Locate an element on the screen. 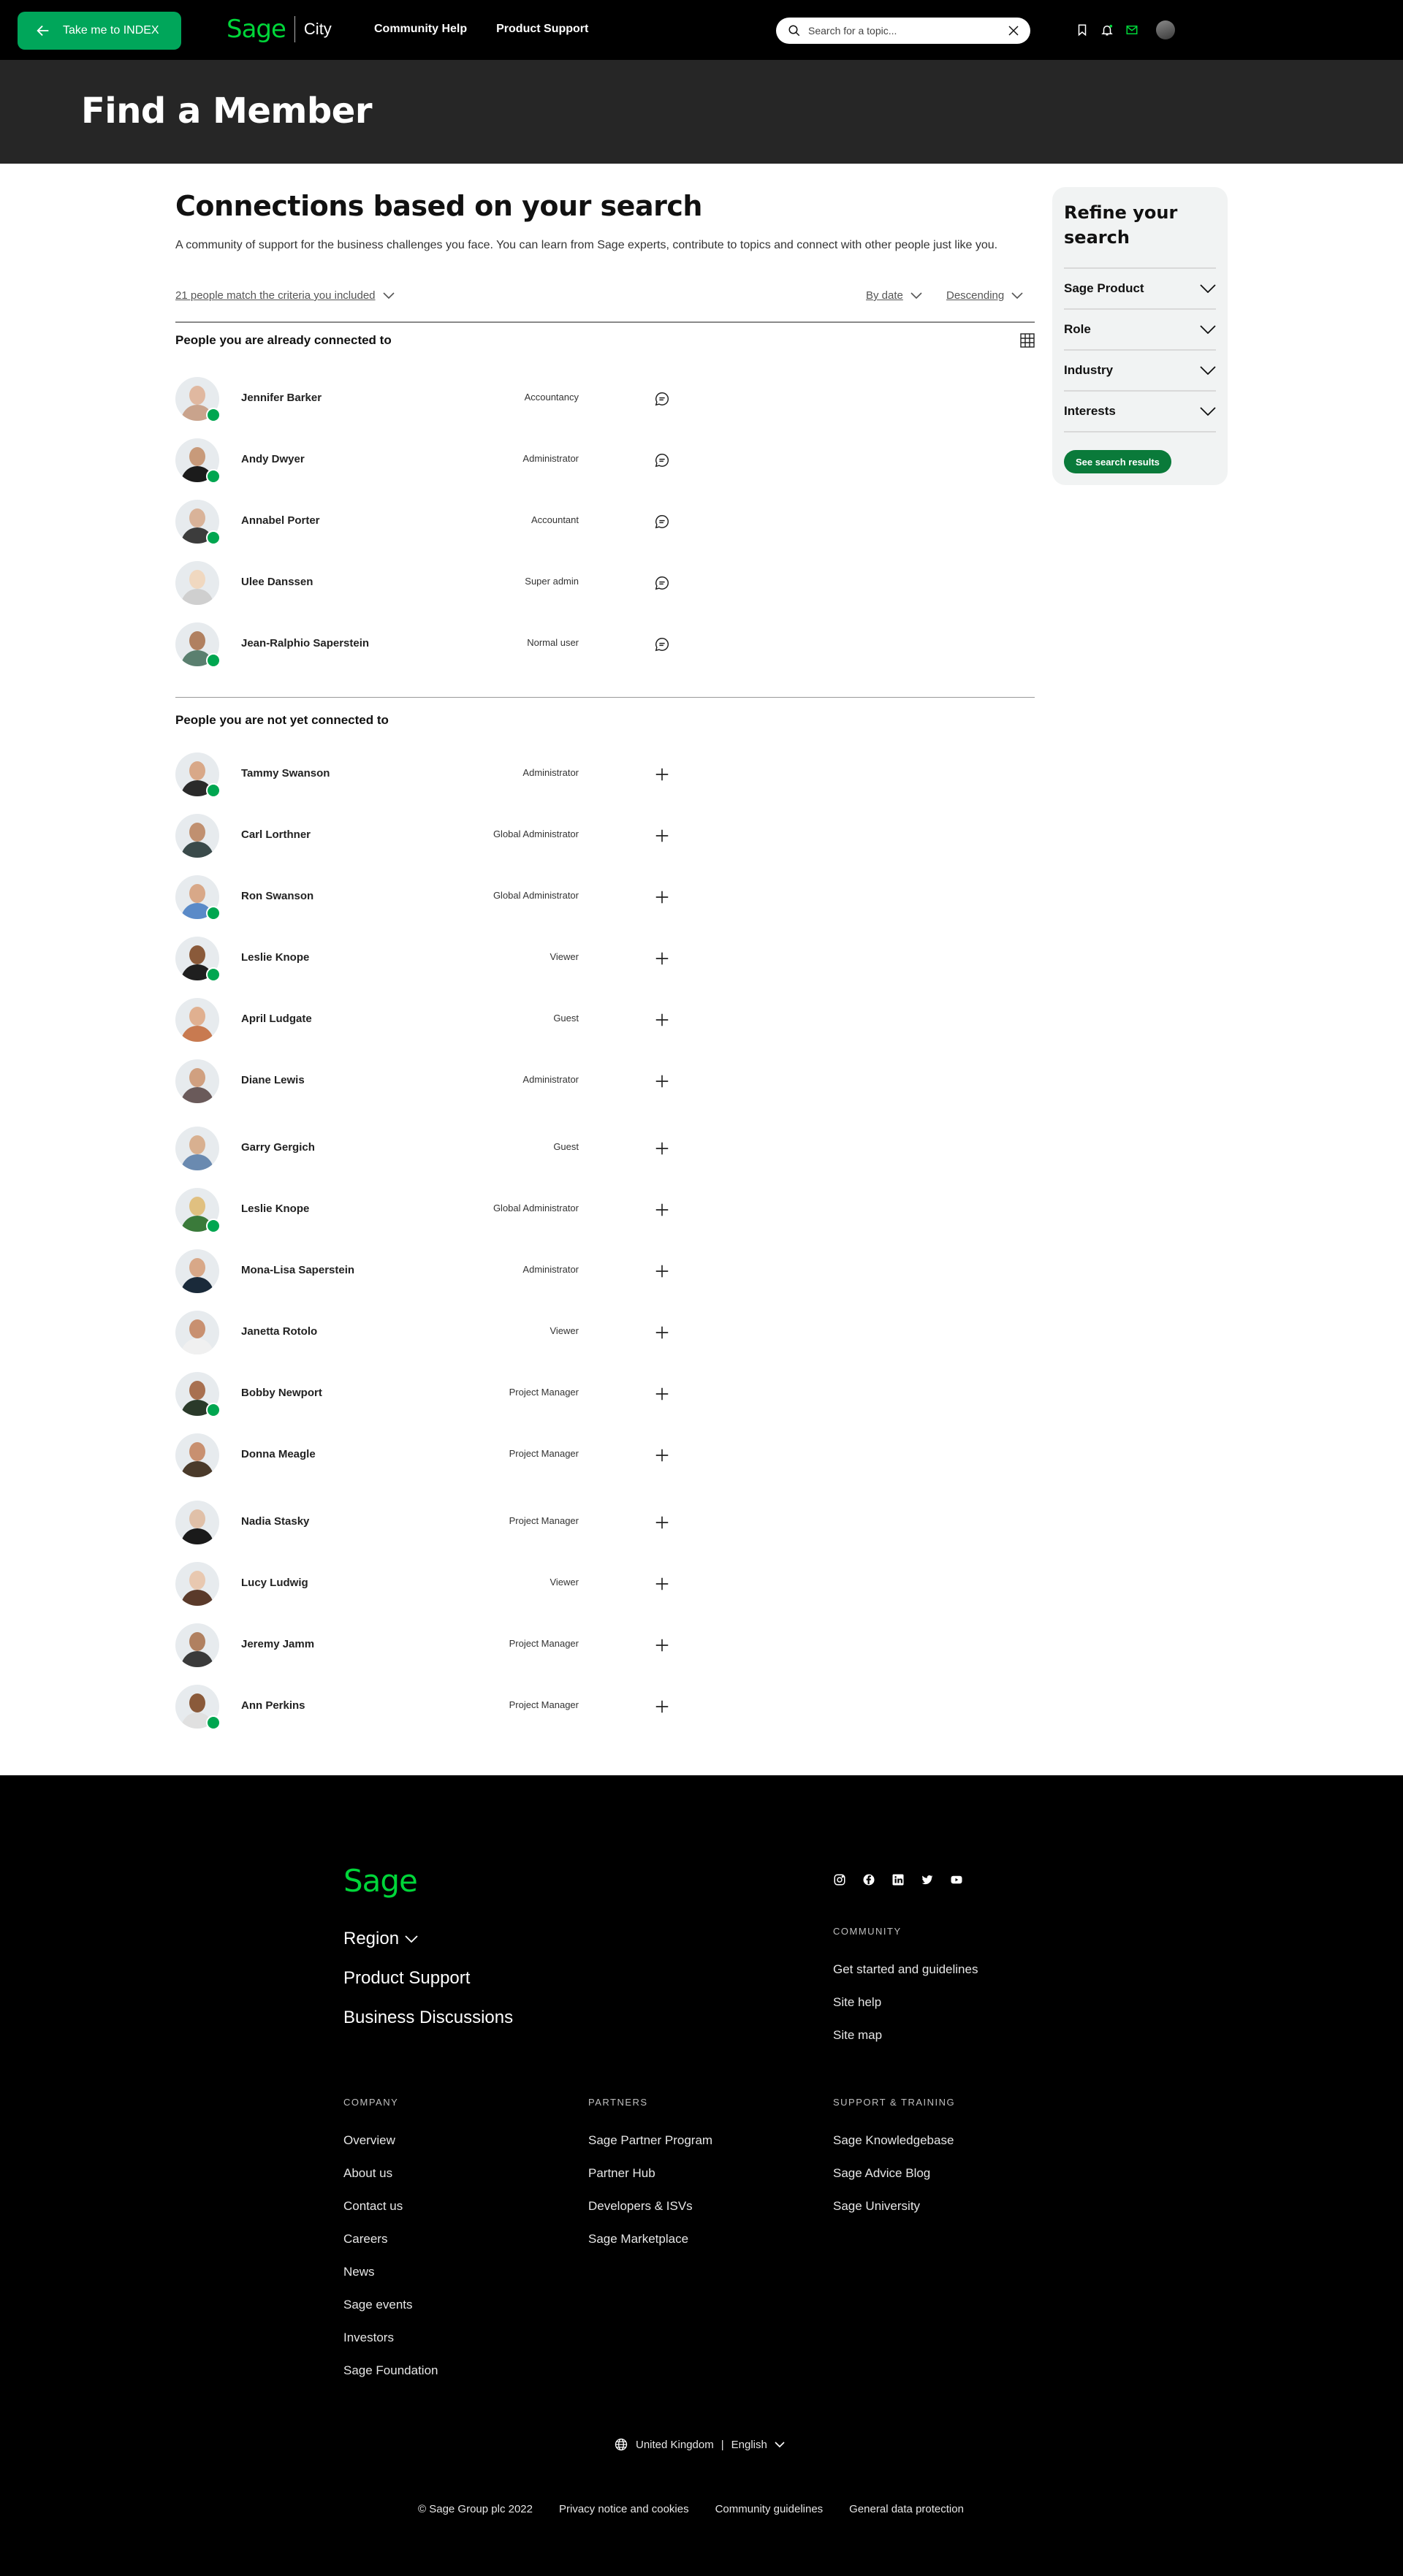  mail-icon is located at coordinates (1132, 30).